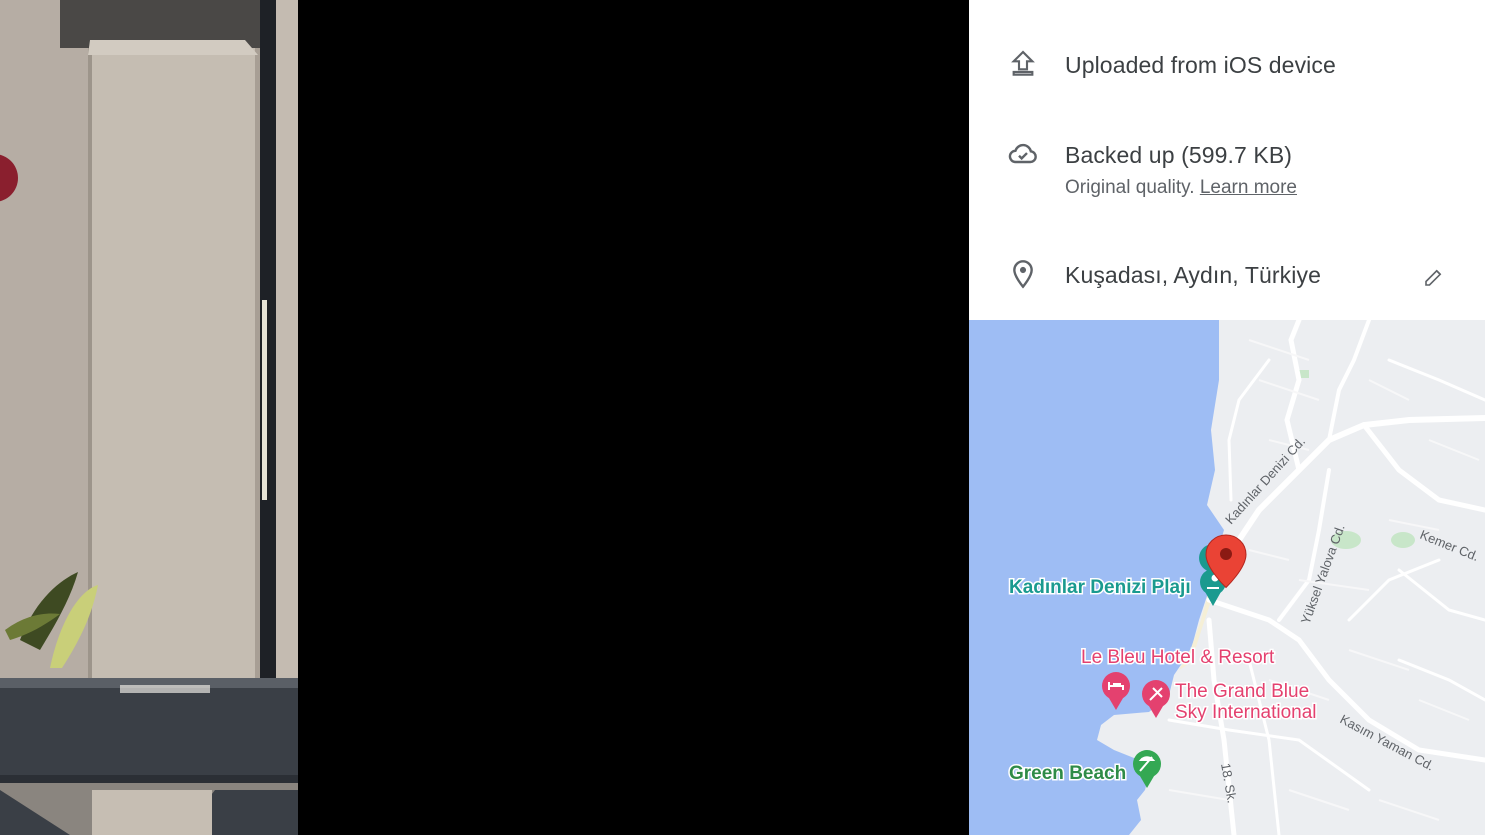 The width and height of the screenshot is (1485, 835). What do you see at coordinates (1178, 657) in the screenshot?
I see `poi-label-hotel1: Le Bleu Hotel & Resort` at bounding box center [1178, 657].